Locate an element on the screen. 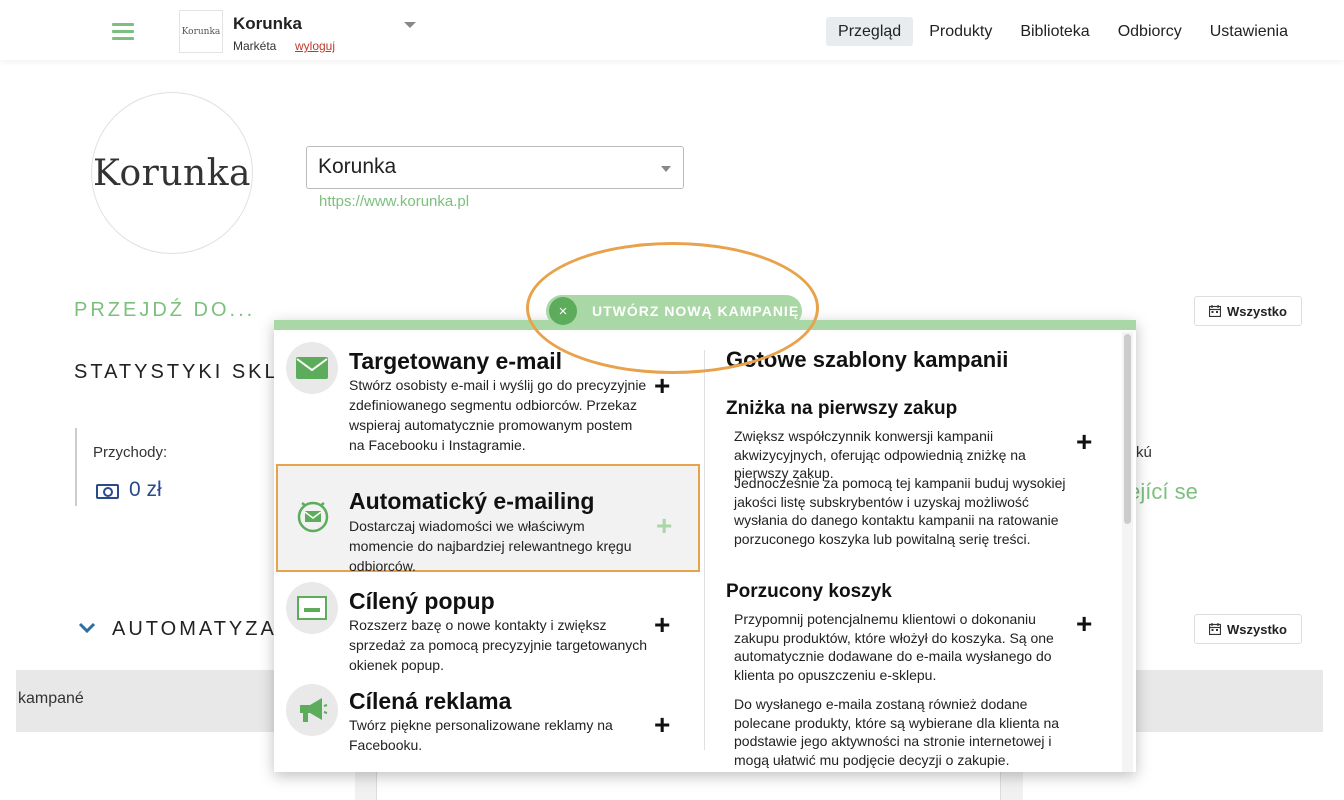 The image size is (1344, 800). panel-divider is located at coordinates (704, 550).